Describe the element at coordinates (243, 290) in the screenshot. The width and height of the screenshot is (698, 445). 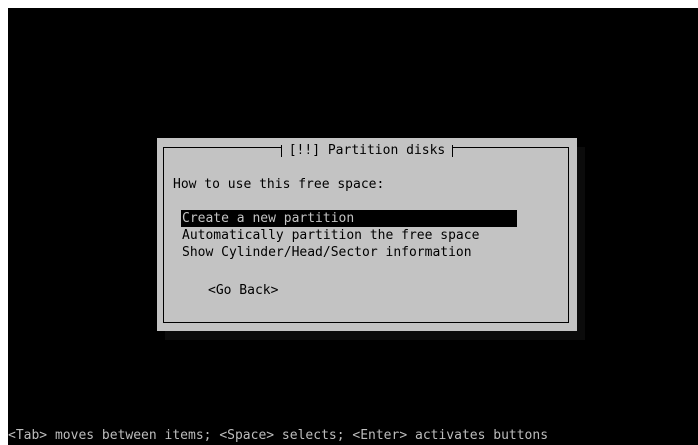
I see `go-back-button: <Go Back>` at that location.